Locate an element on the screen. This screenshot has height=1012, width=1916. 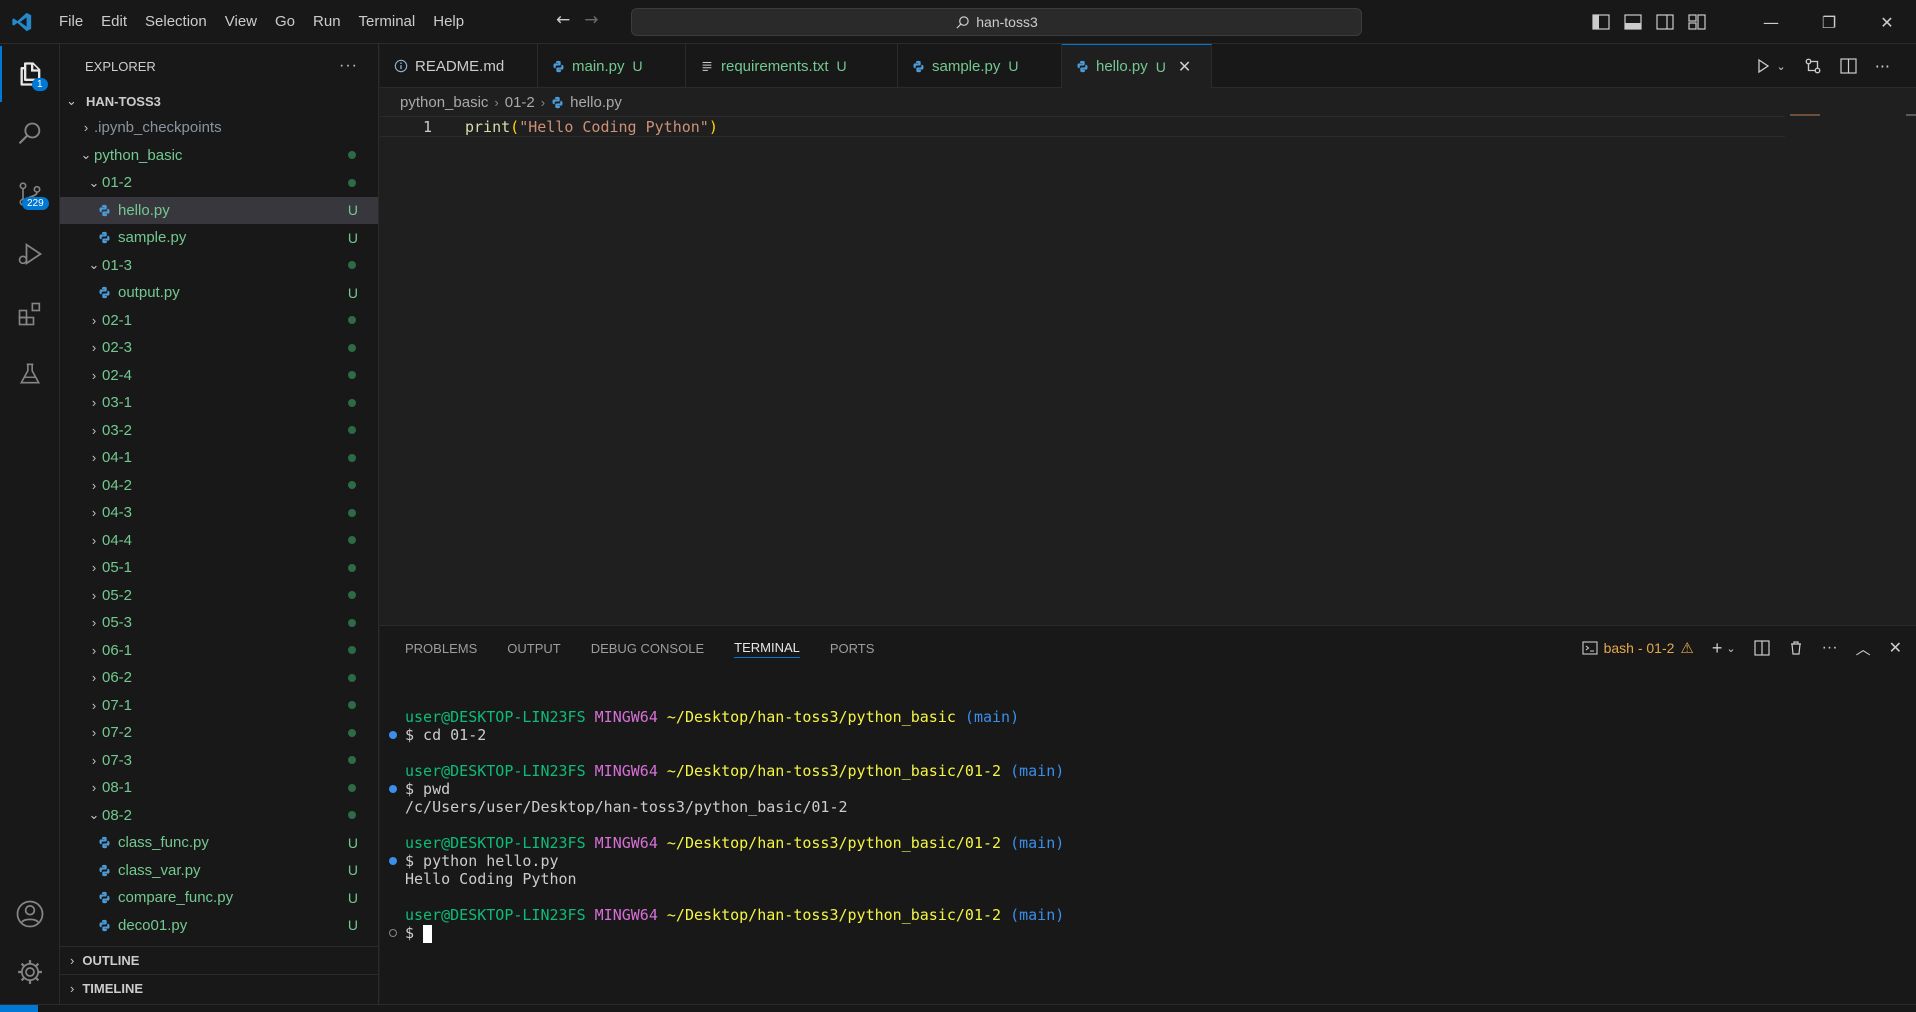
code-paren-close: ) is located at coordinates (713, 126).